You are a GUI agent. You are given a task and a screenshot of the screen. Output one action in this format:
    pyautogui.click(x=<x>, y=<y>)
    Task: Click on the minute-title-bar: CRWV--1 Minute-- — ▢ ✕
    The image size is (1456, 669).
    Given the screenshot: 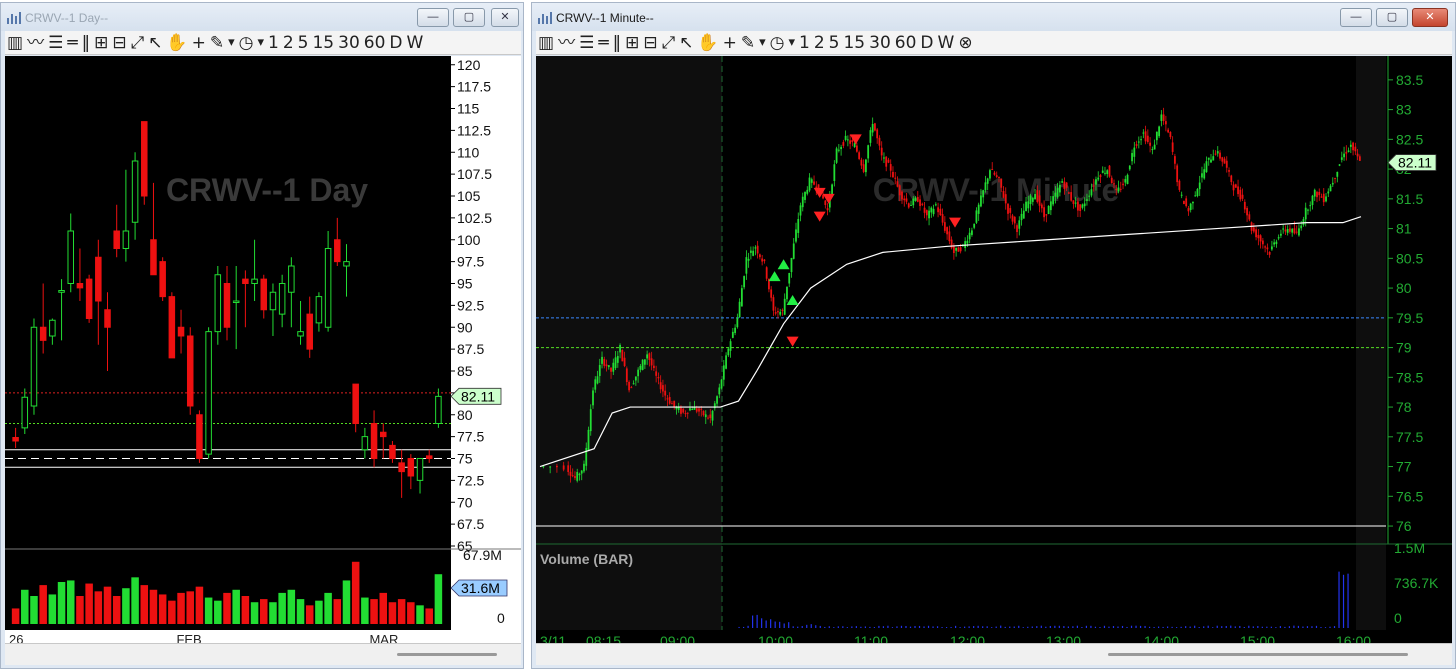 What is the action you would take?
    pyautogui.click(x=993, y=17)
    